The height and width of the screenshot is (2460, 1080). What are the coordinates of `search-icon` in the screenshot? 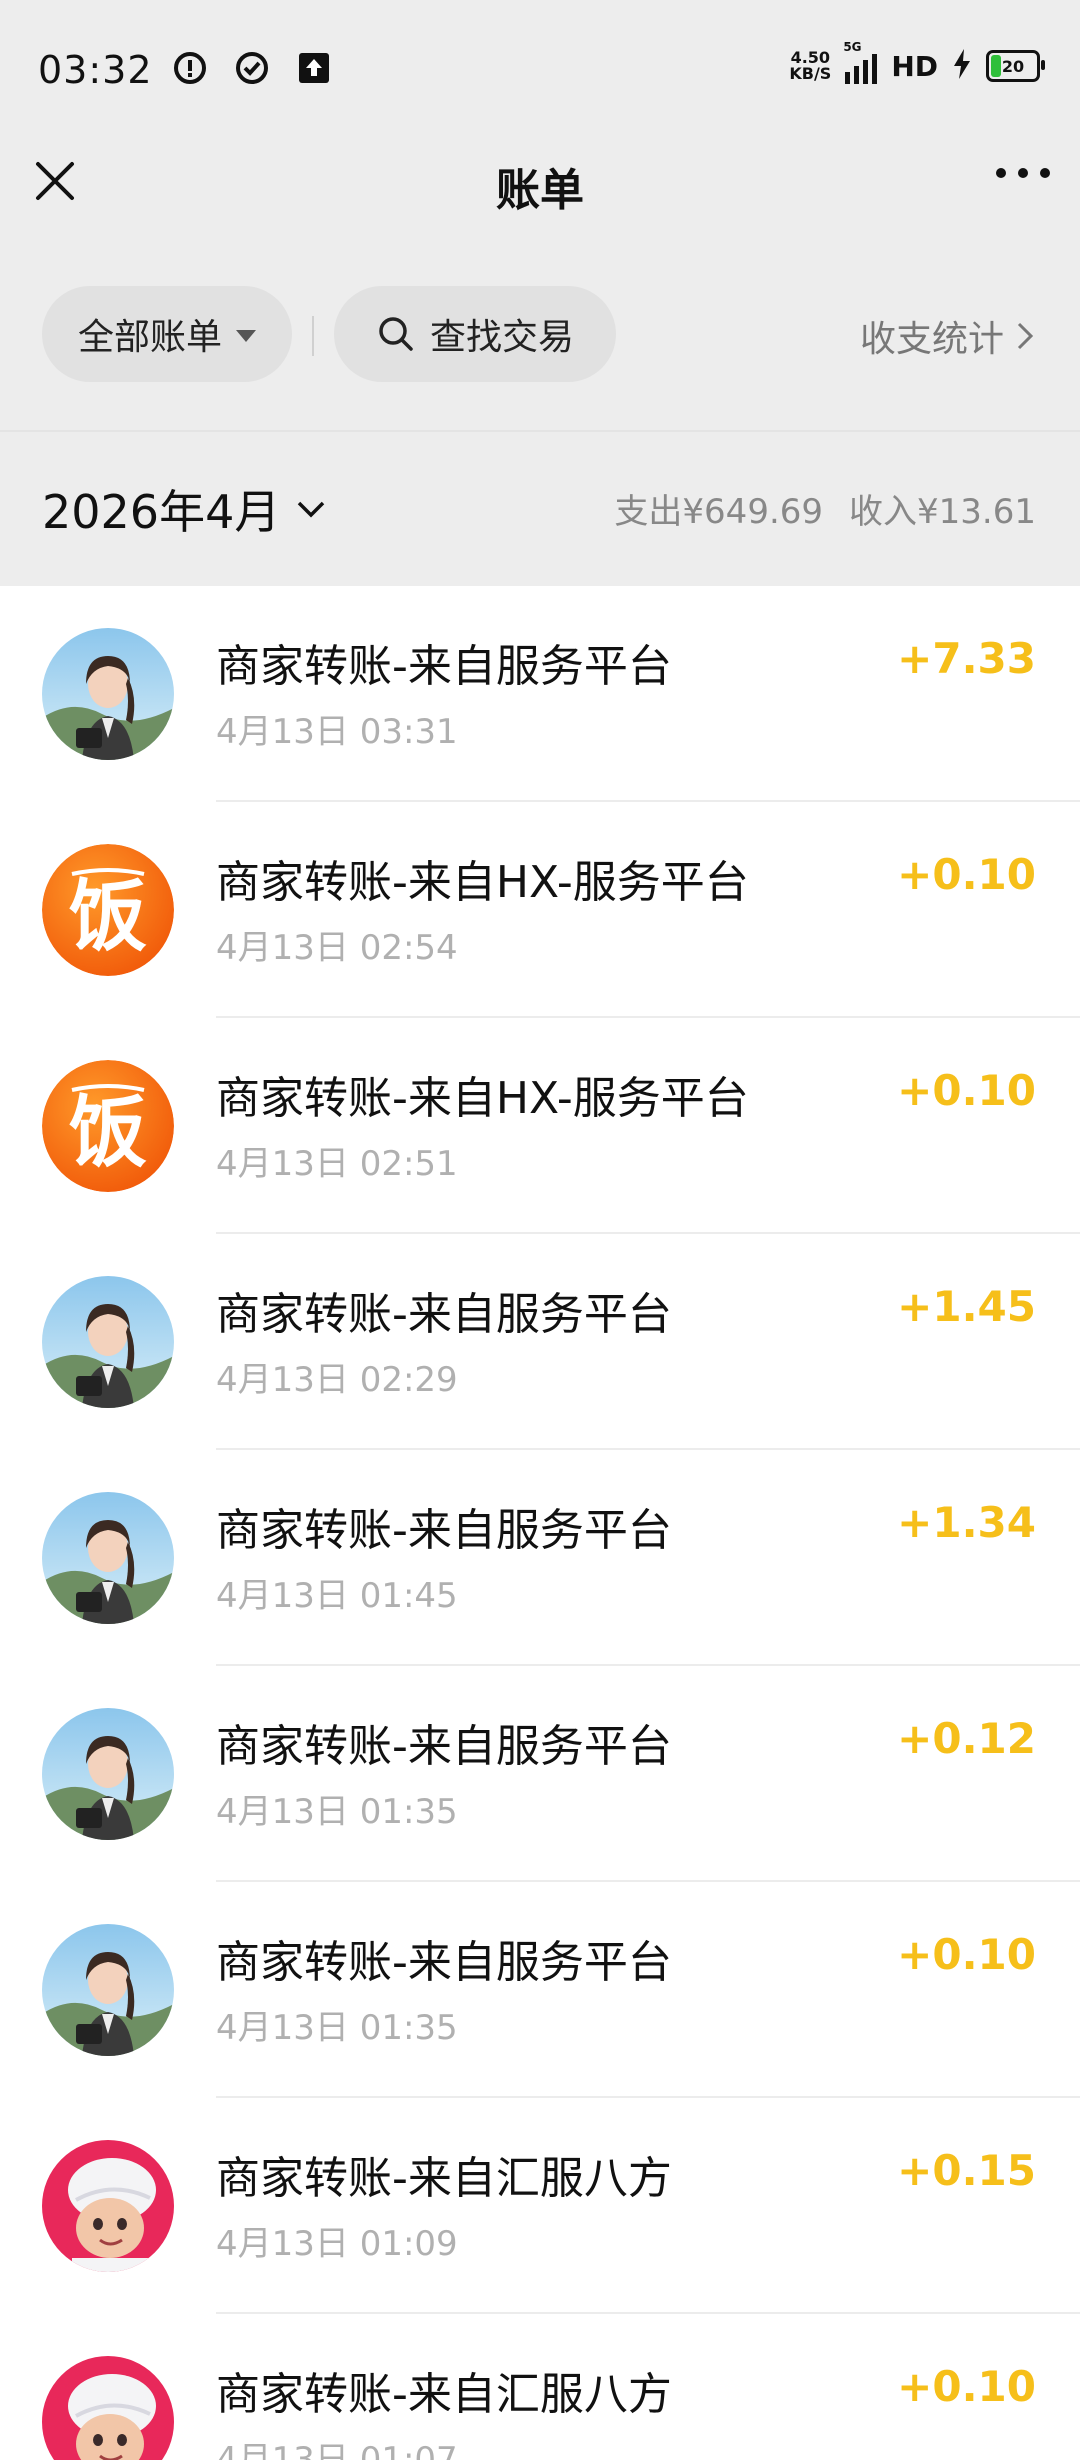 It's located at (396, 334).